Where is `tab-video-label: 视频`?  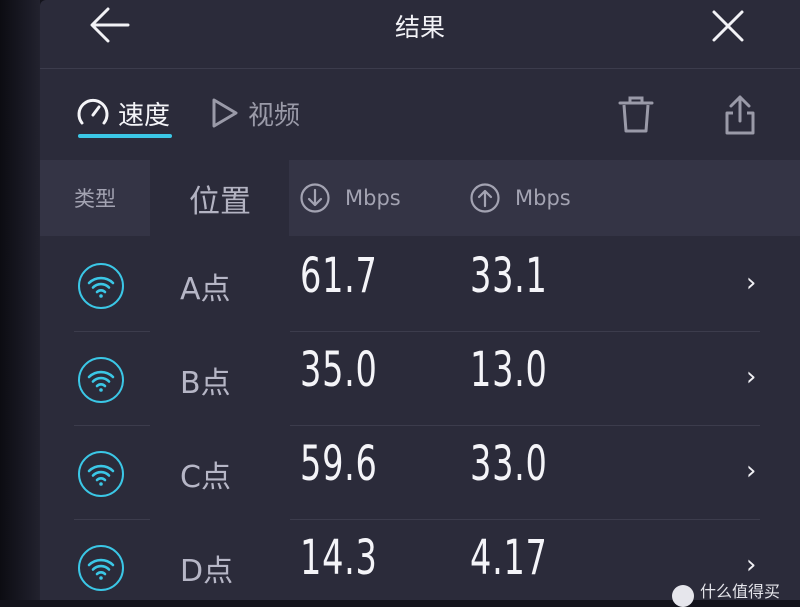
tab-video-label: 视频 is located at coordinates (274, 115).